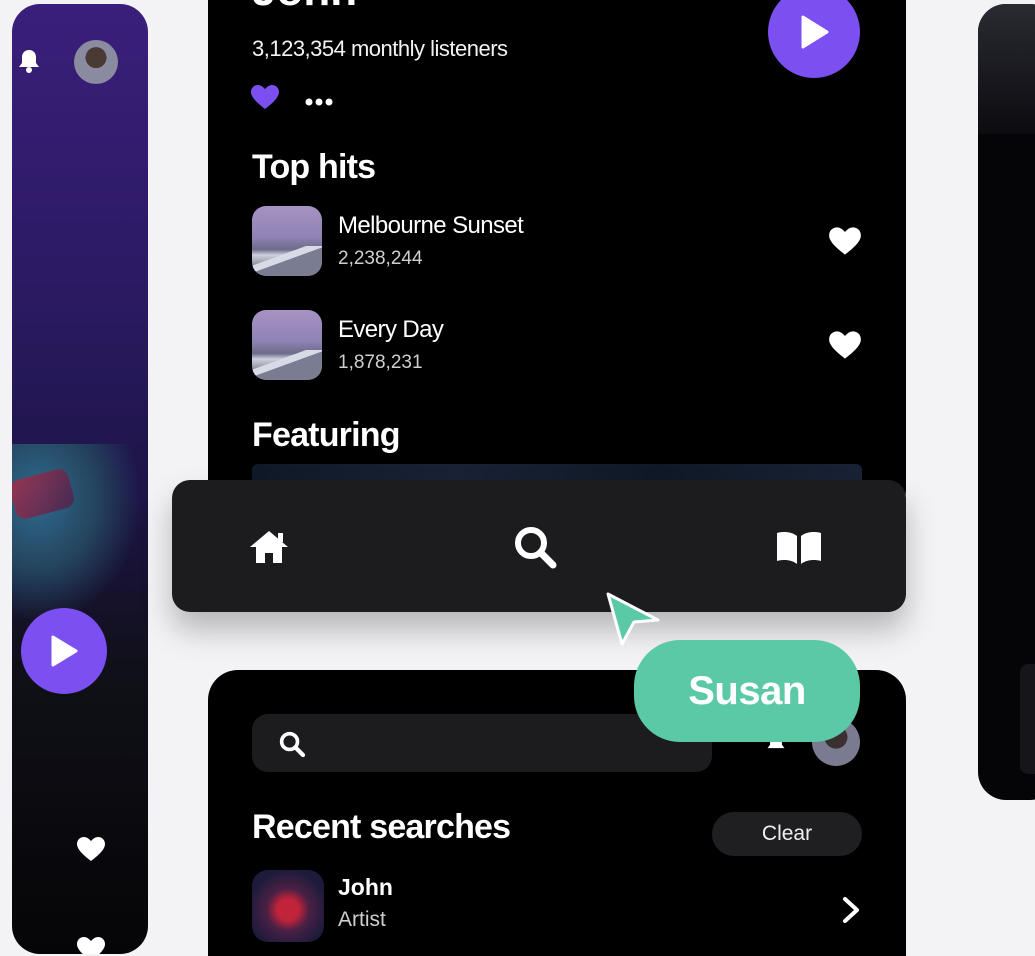 The width and height of the screenshot is (1035, 956). What do you see at coordinates (365, 887) in the screenshot?
I see `recent-item-name: John` at bounding box center [365, 887].